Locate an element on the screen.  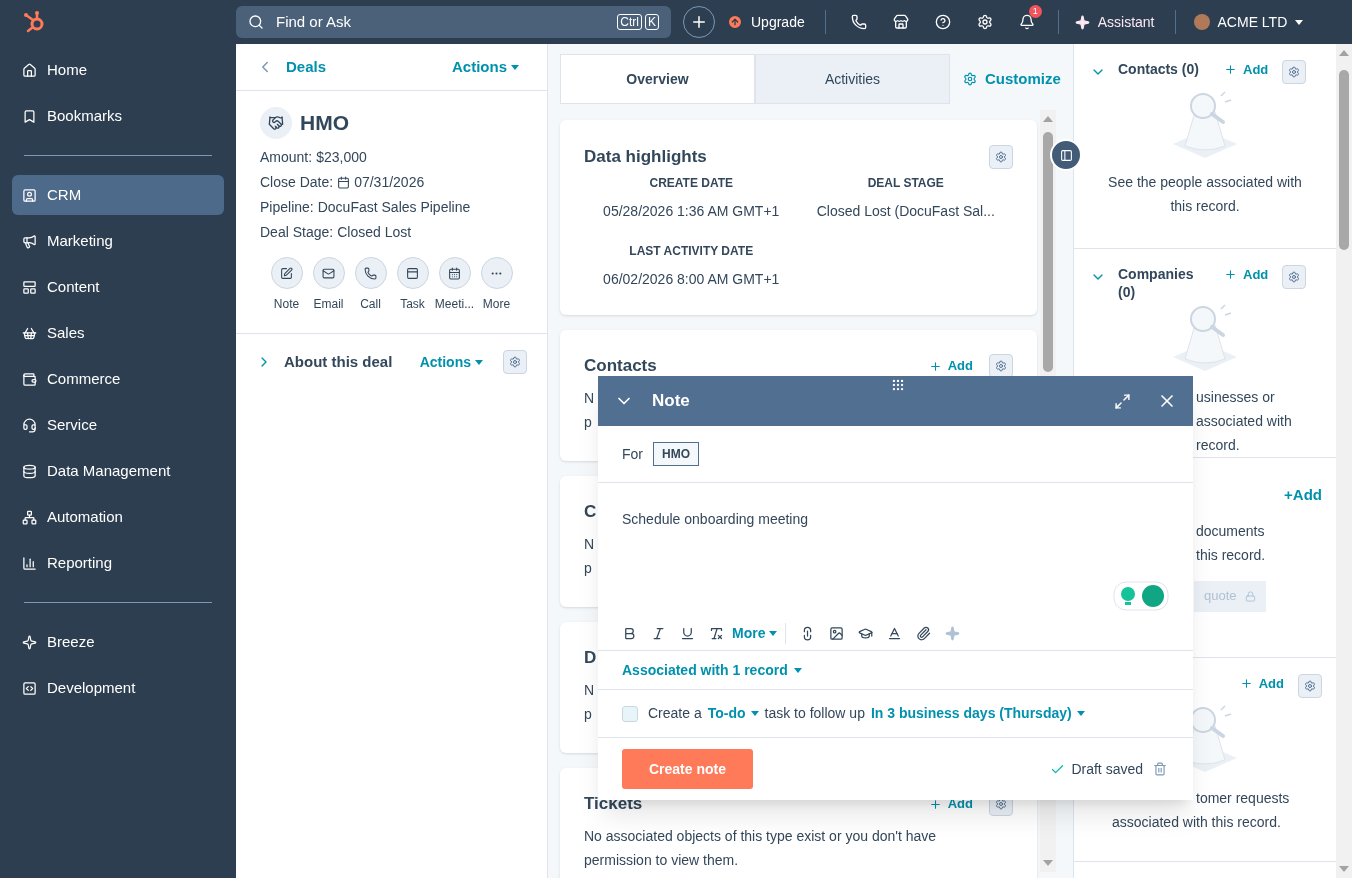
nav-item: Data Management is located at coordinates (118, 471).